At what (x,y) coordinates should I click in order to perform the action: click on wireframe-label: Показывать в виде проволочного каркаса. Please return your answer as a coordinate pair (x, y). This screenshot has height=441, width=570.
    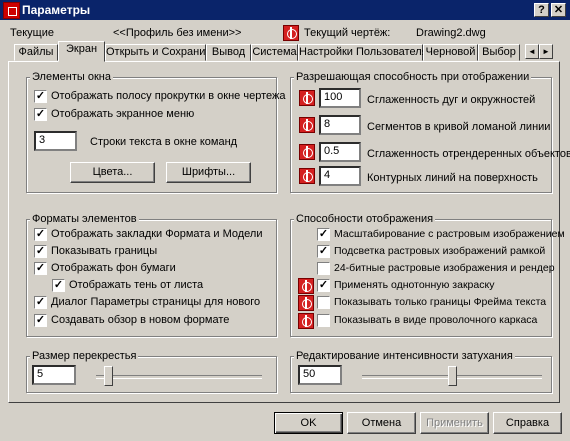
    Looking at the image, I should click on (436, 320).